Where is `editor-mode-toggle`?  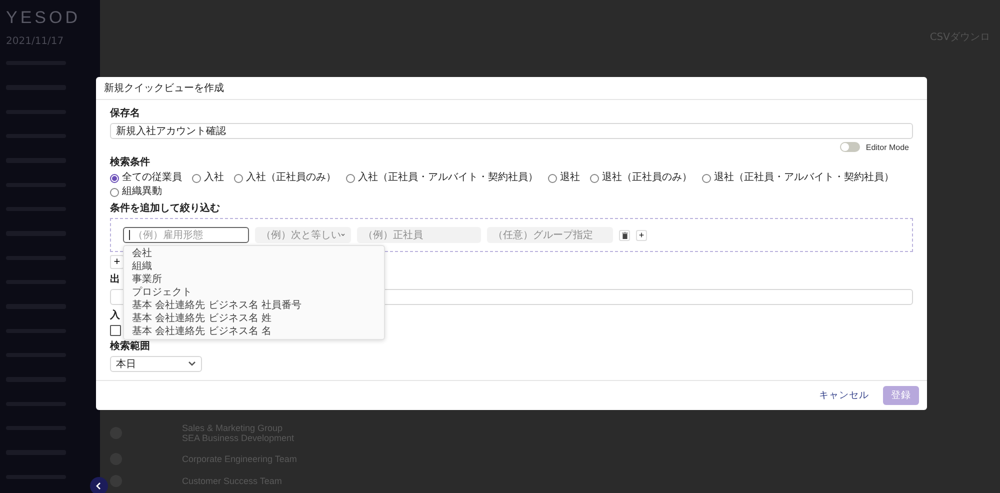 editor-mode-toggle is located at coordinates (850, 147).